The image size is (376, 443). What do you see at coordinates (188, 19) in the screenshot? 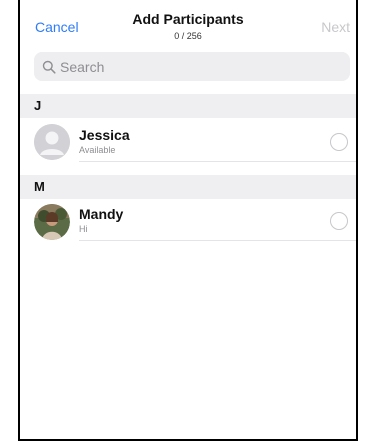
I see `page-title: Add Participants` at bounding box center [188, 19].